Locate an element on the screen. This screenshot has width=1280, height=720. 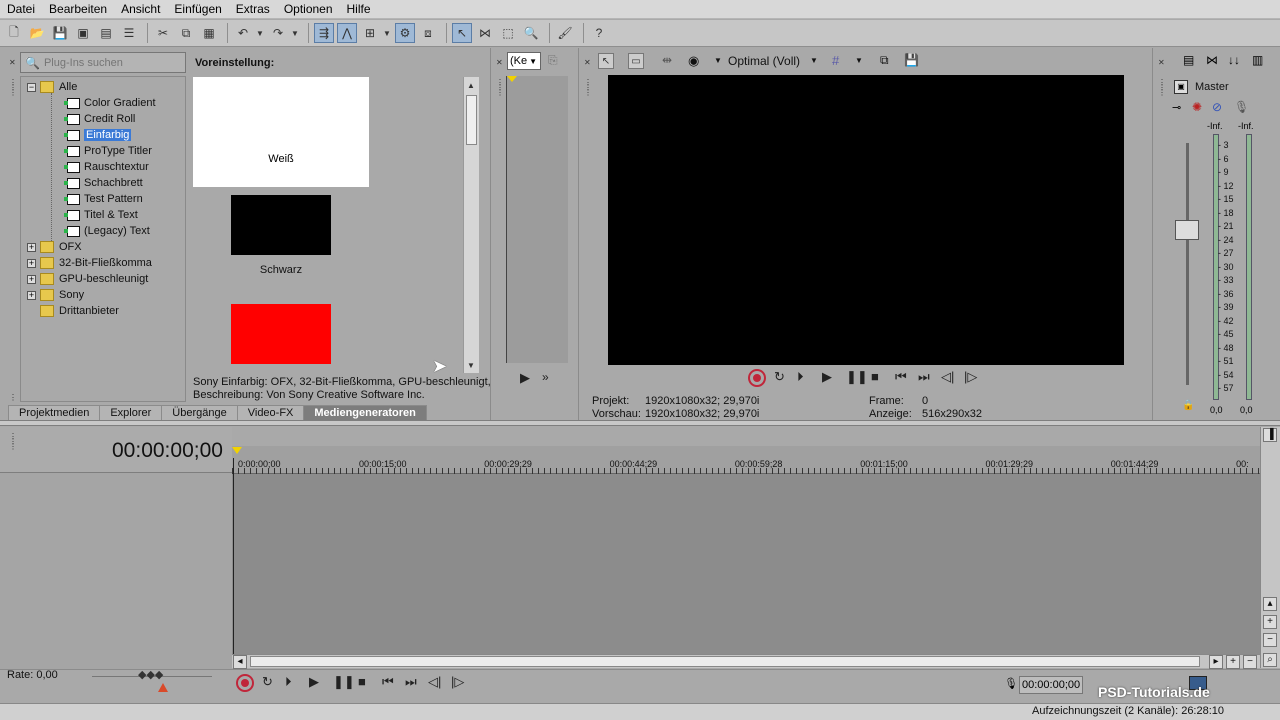
mic-icon: 🎙 is located at coordinates (1241, 107).